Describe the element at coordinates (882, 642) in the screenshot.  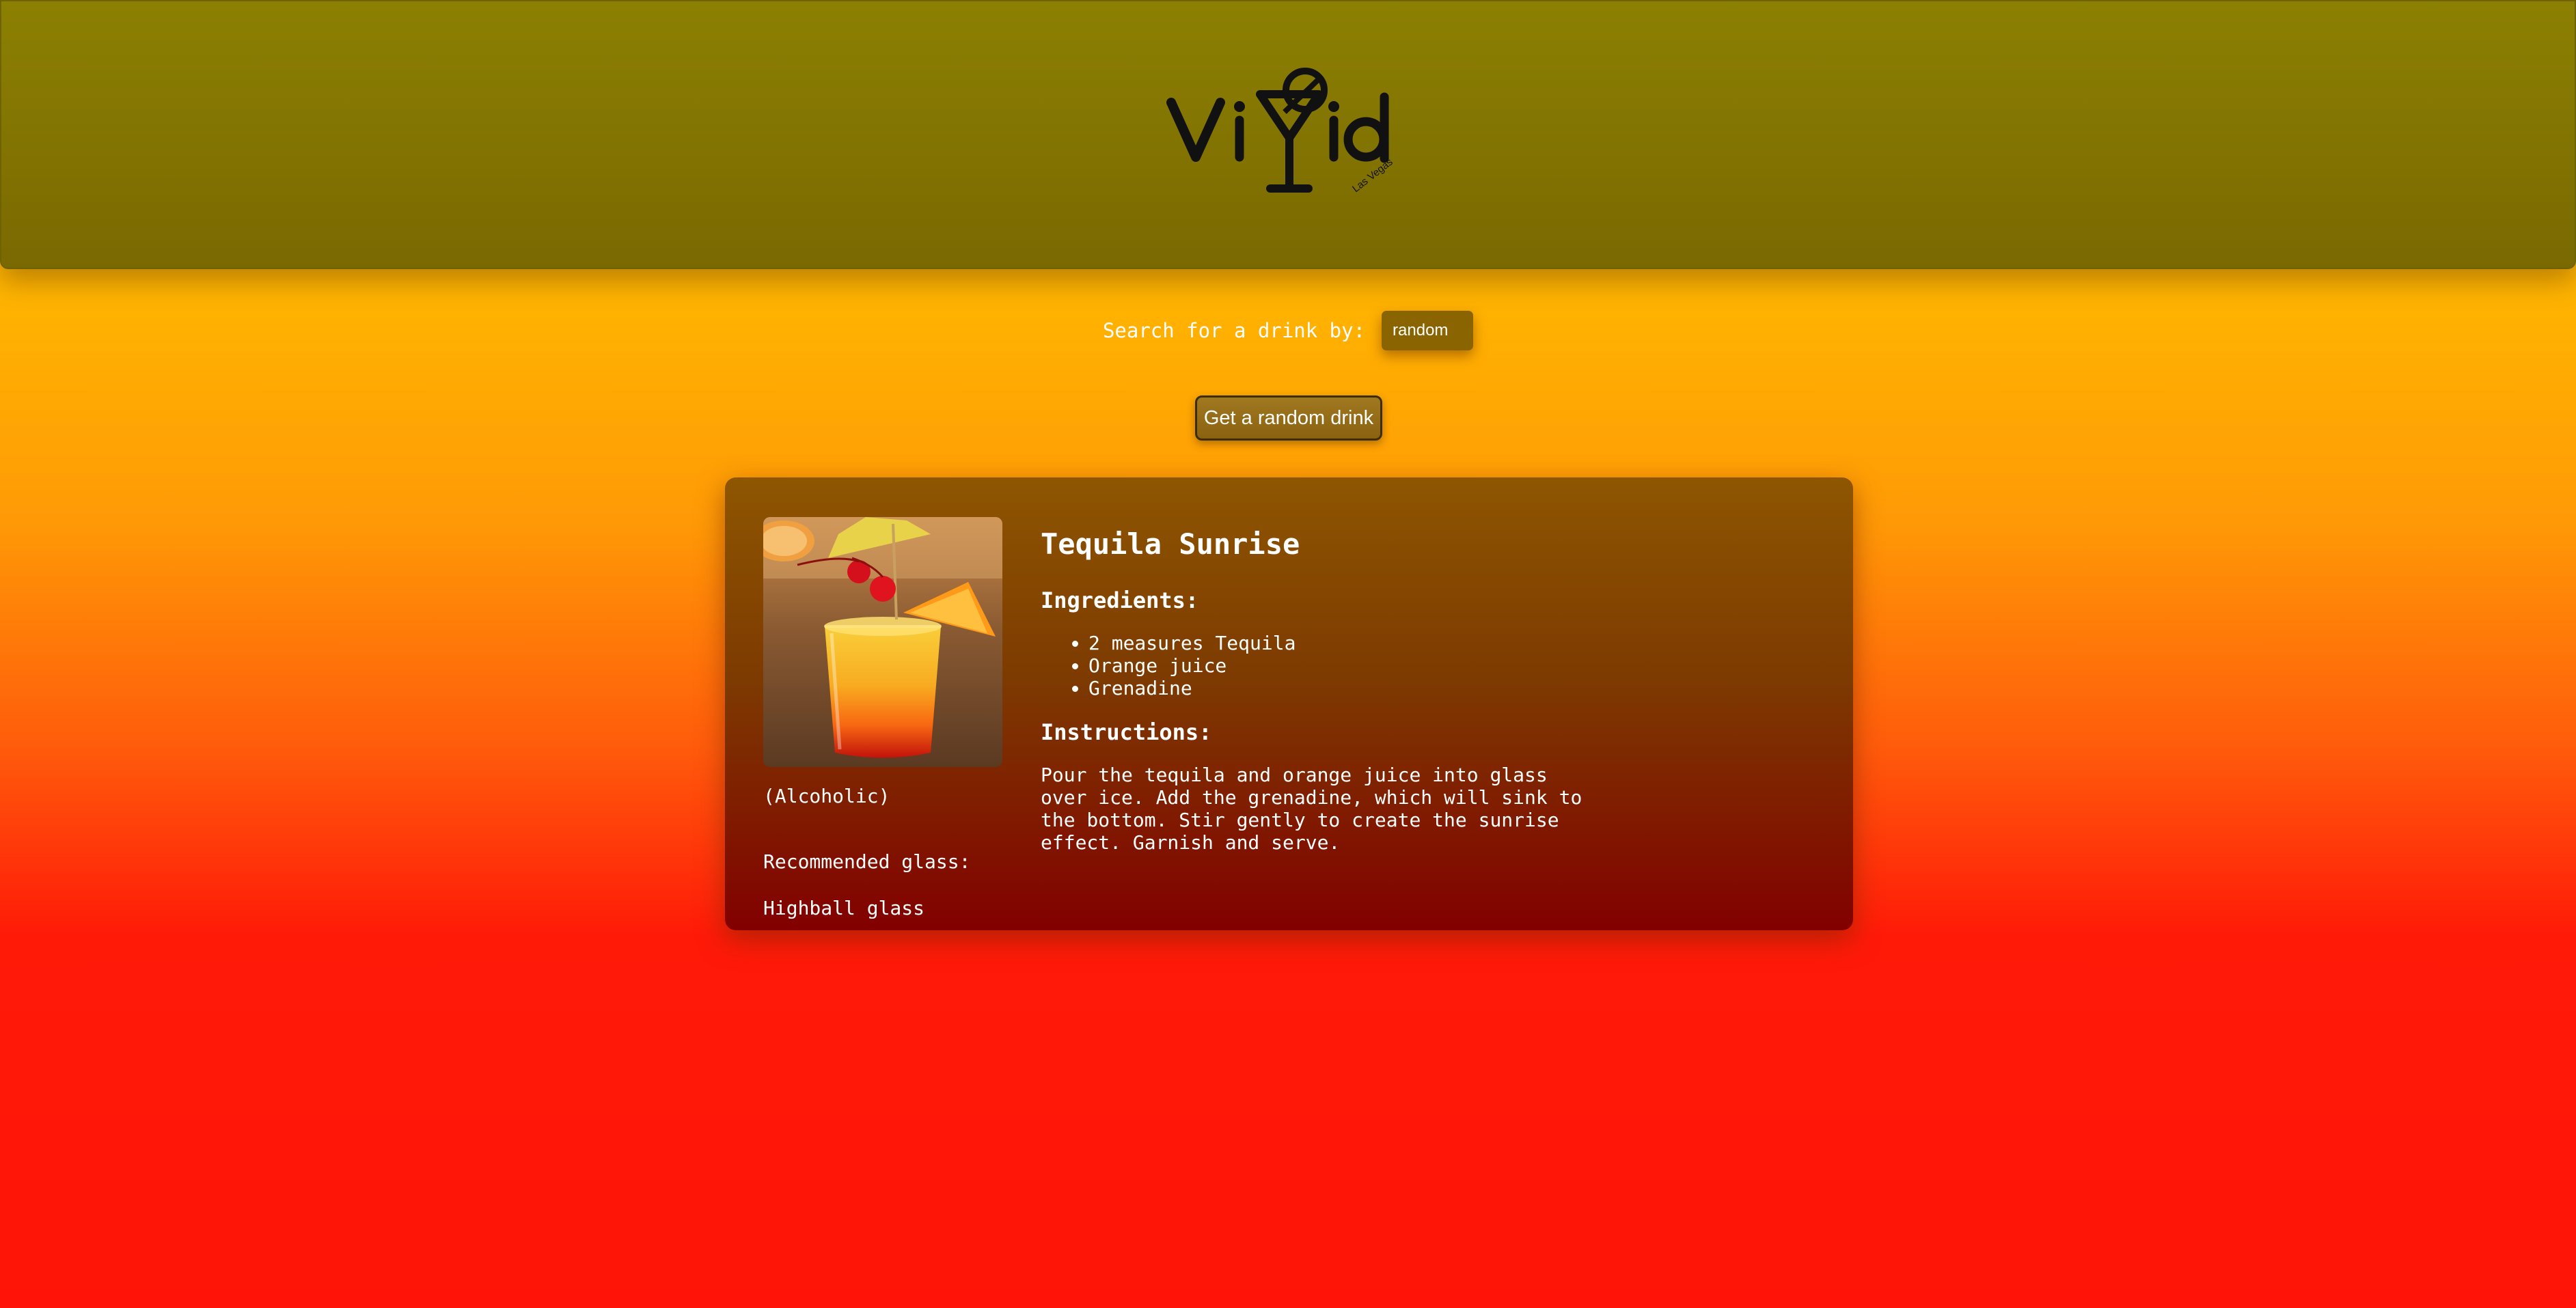
I see `drink-image` at that location.